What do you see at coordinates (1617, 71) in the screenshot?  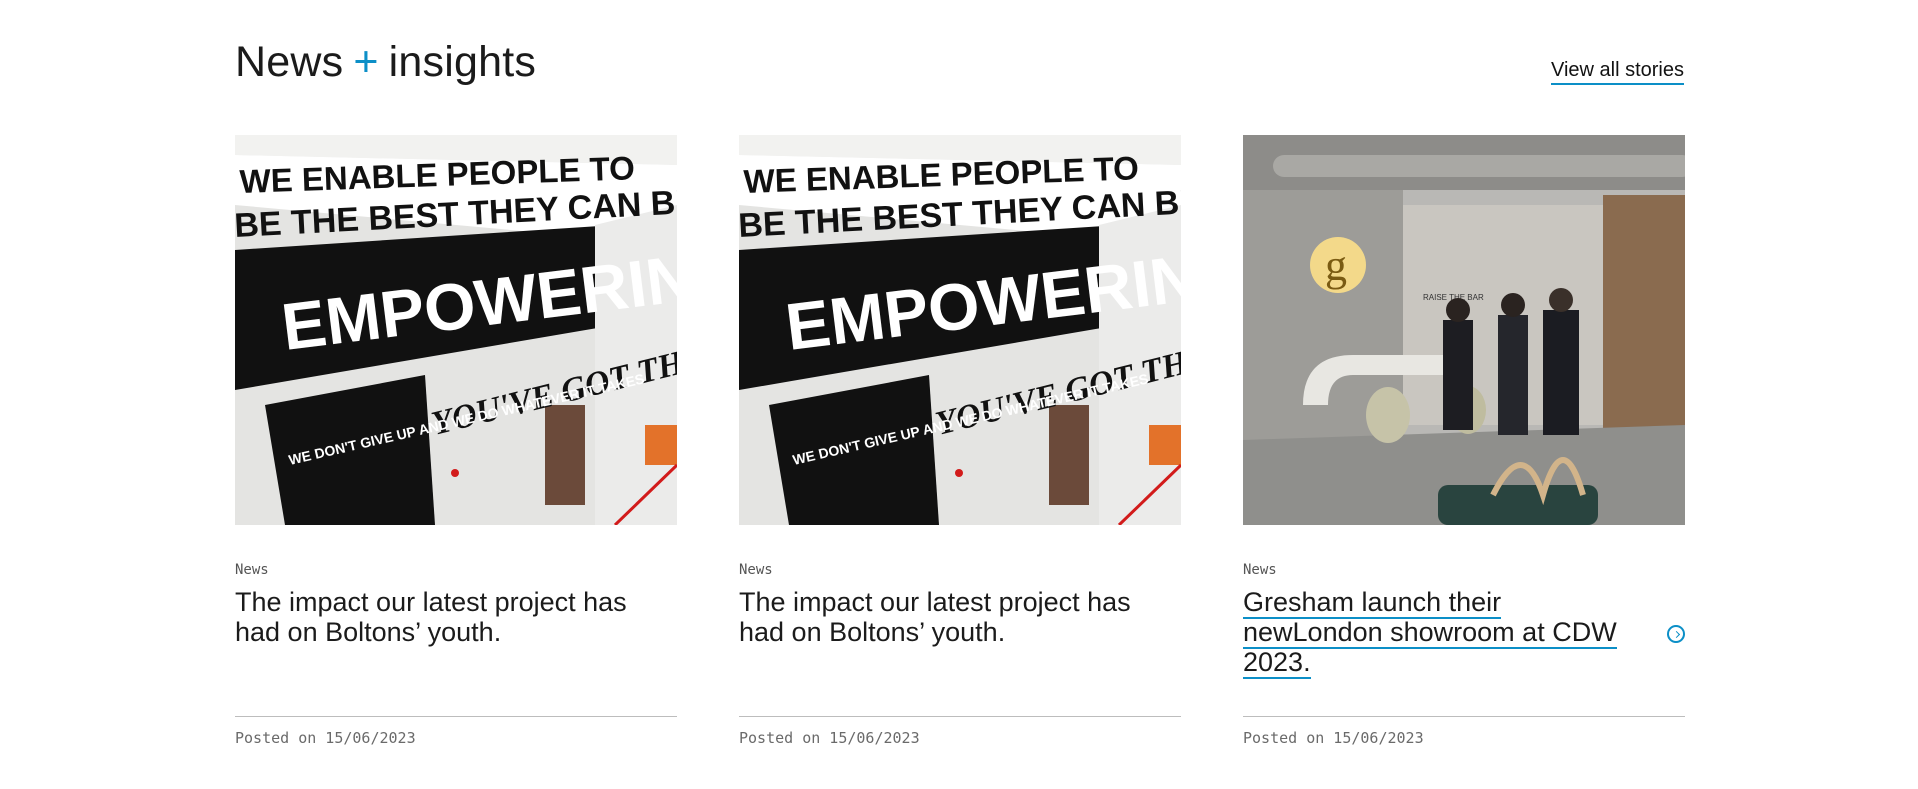 I see `view-all-stories-link: View all stories` at bounding box center [1617, 71].